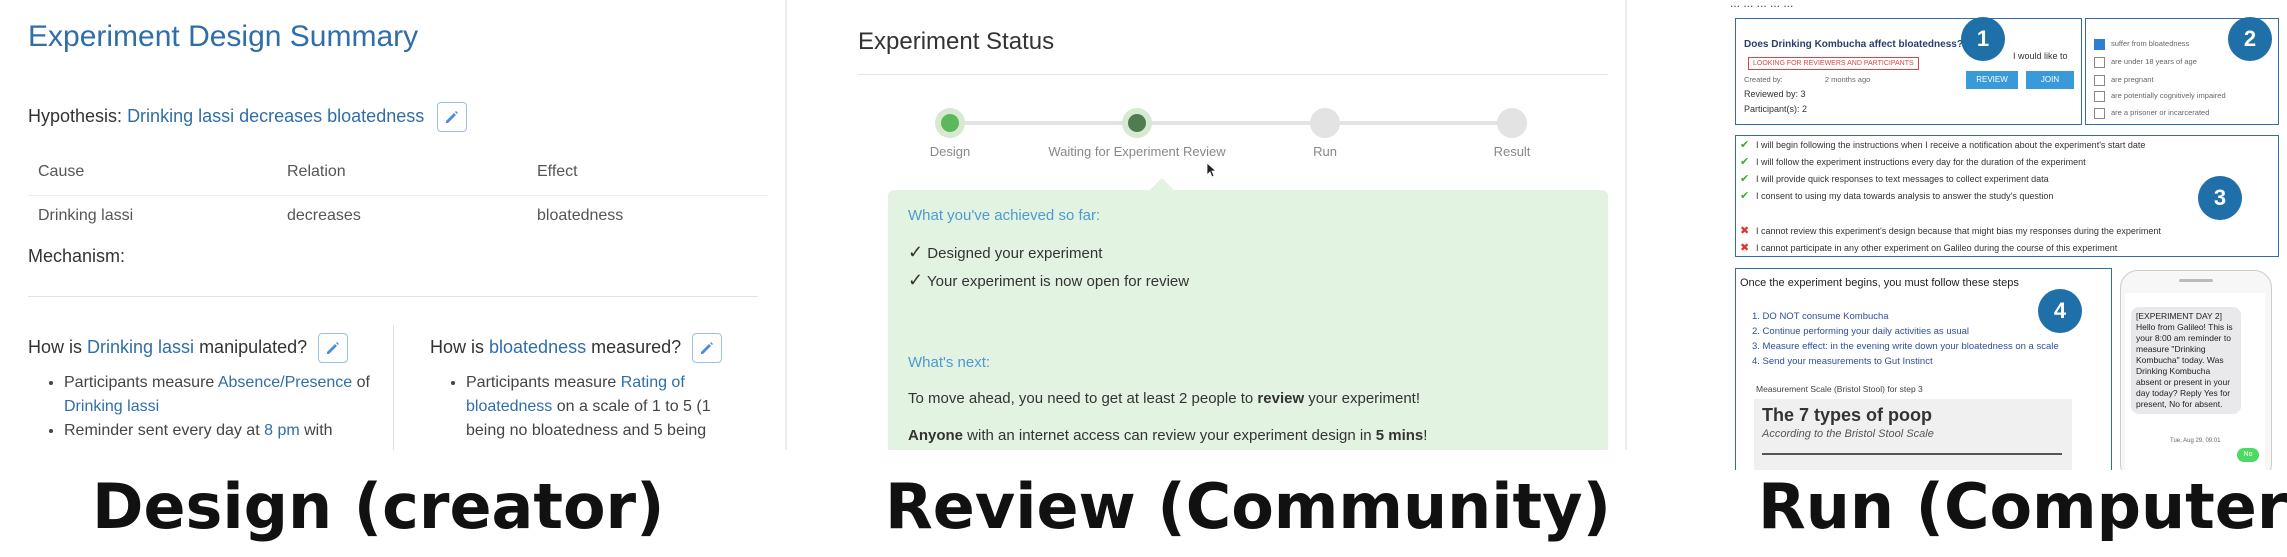 The width and height of the screenshot is (2287, 557). I want to click on design-title: Experiment Design Summary, so click(223, 36).